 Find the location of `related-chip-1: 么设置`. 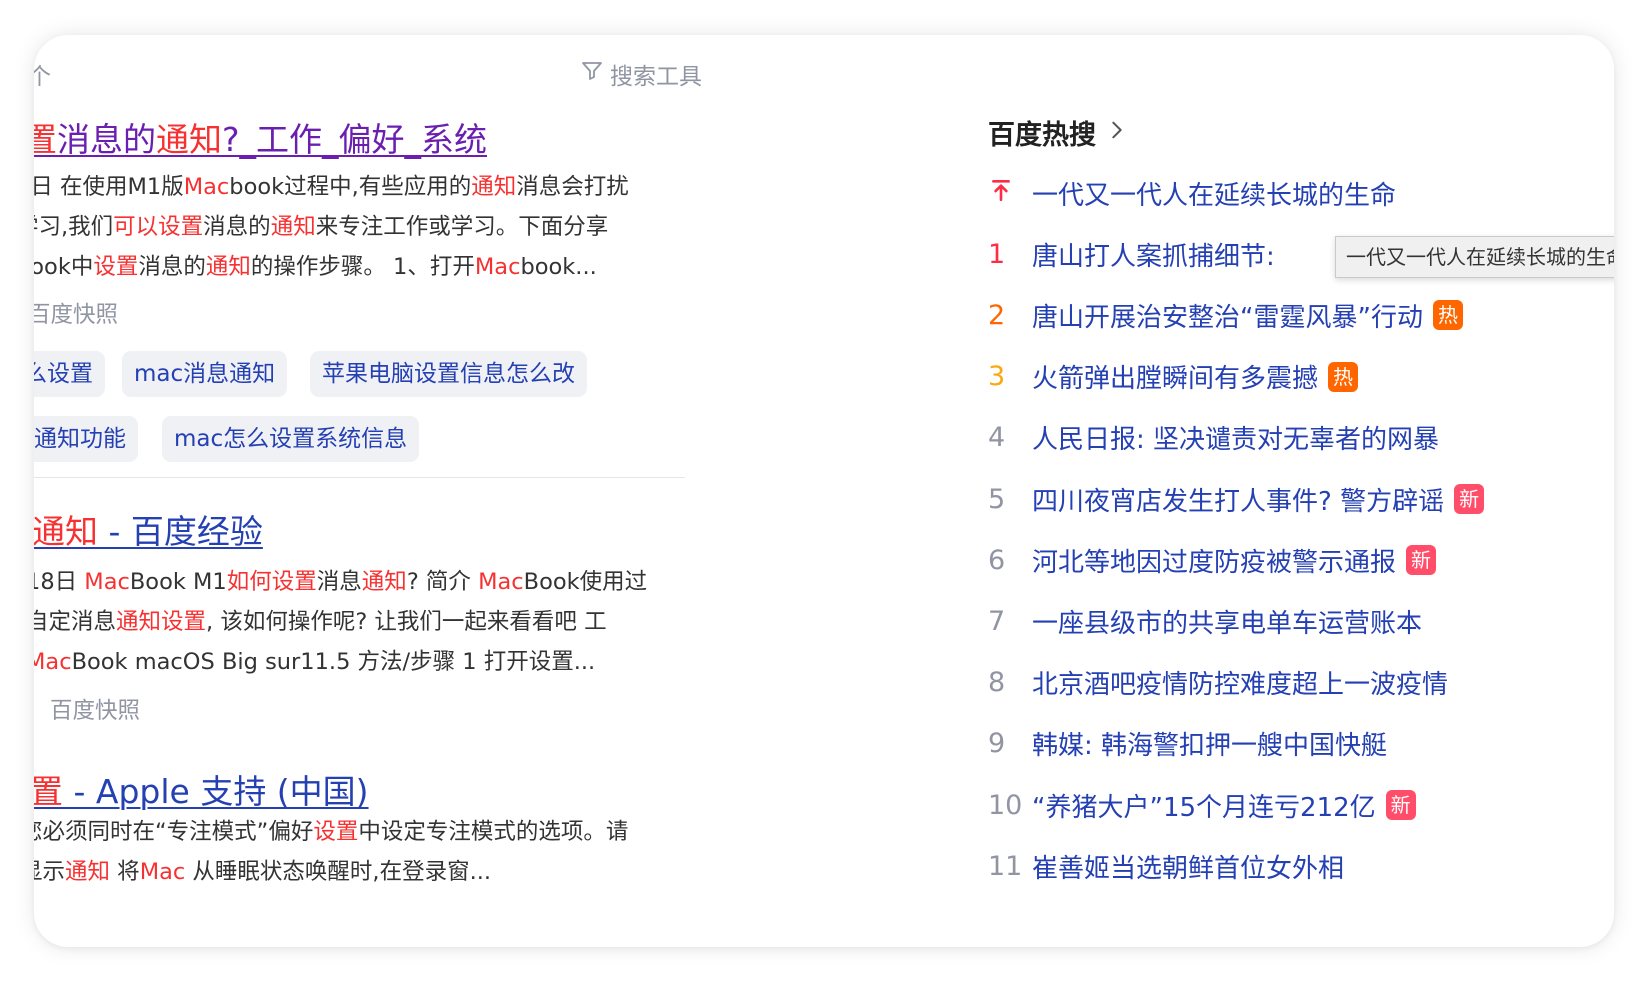

related-chip-1: 么设置 is located at coordinates (69, 374).